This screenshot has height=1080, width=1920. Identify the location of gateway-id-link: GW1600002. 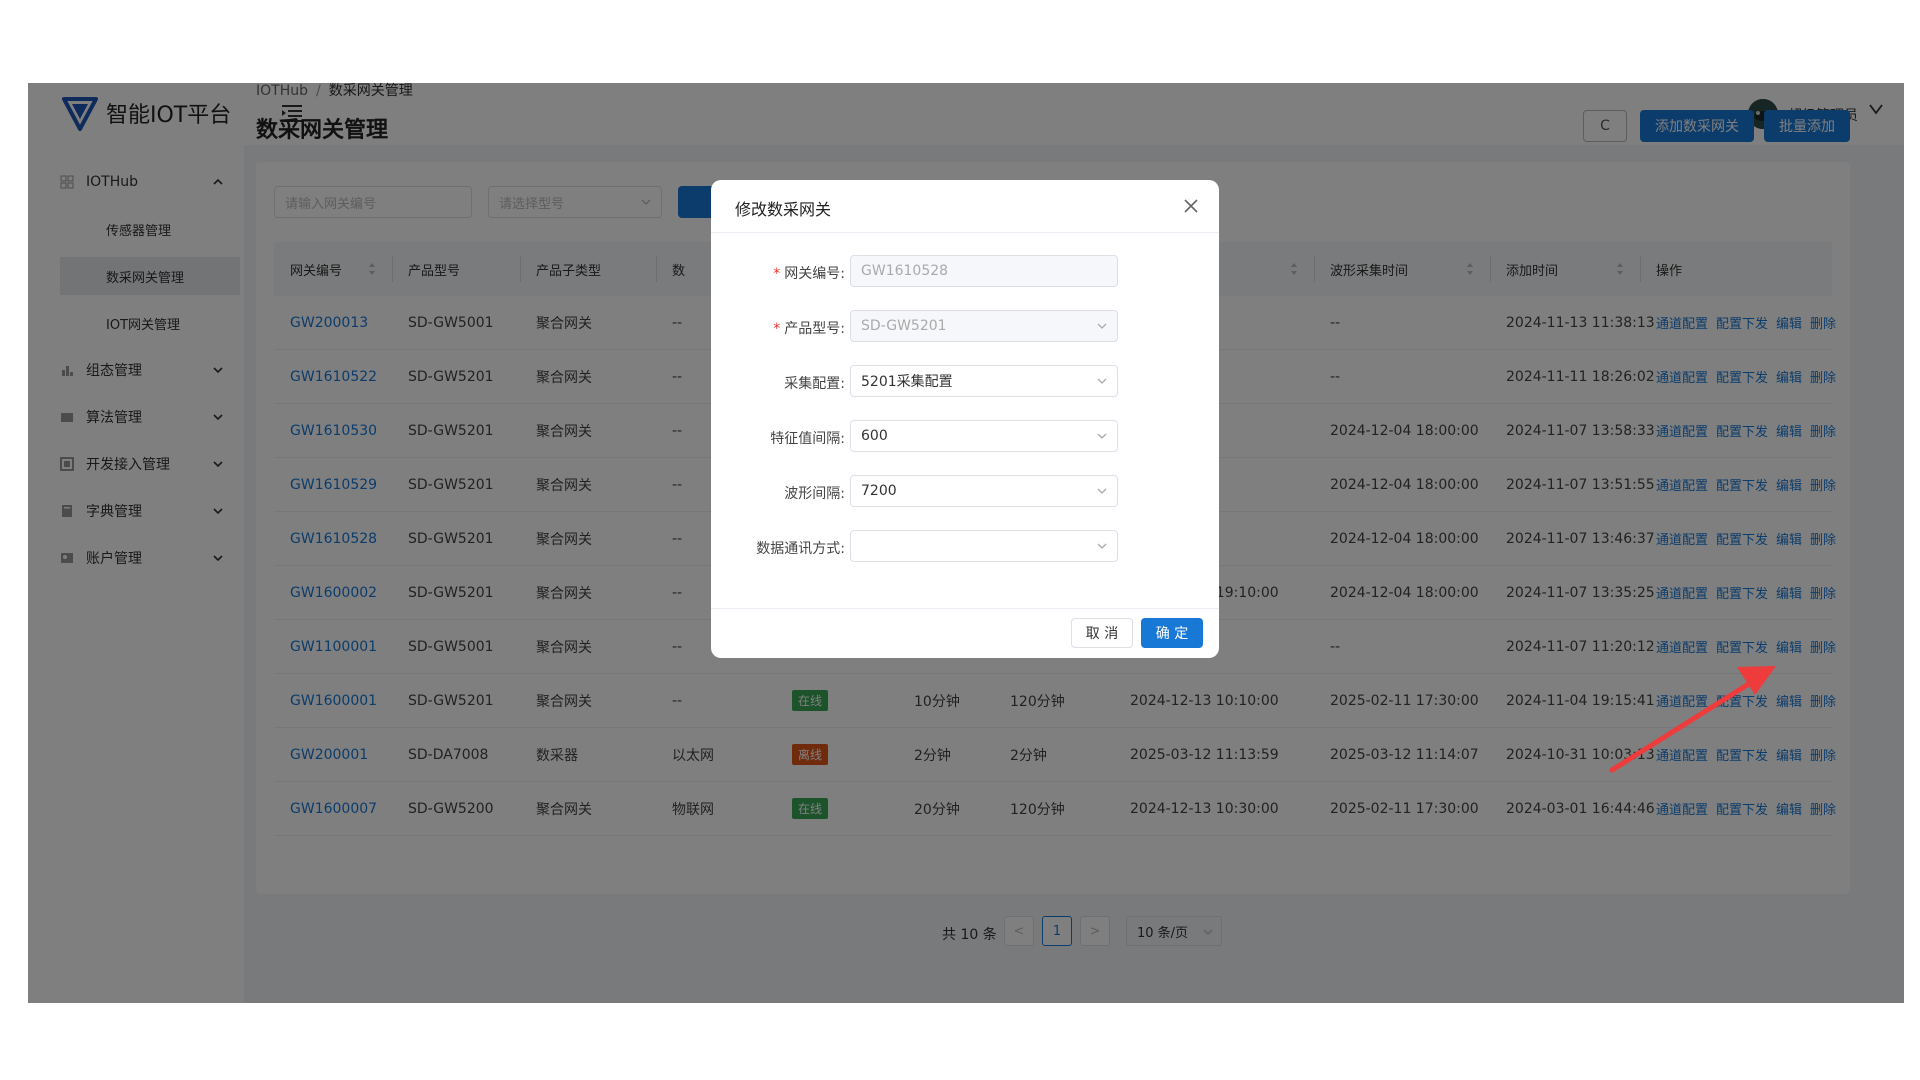
(333, 593).